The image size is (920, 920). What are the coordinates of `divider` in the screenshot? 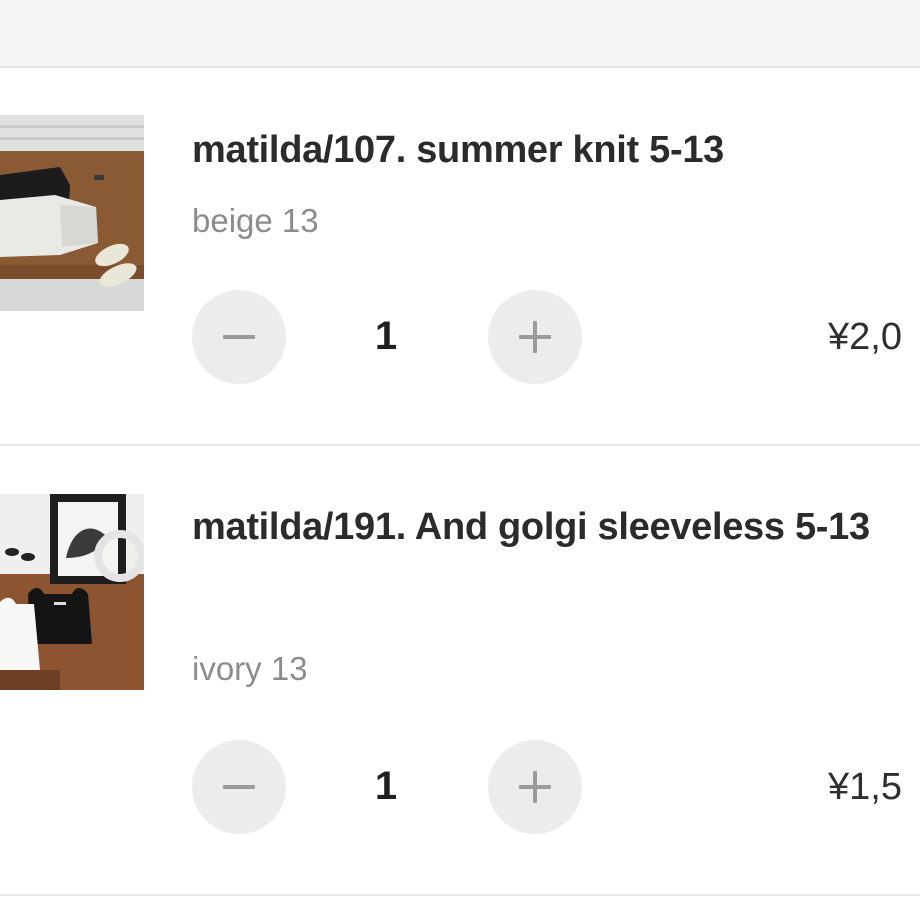 It's located at (460, 895).